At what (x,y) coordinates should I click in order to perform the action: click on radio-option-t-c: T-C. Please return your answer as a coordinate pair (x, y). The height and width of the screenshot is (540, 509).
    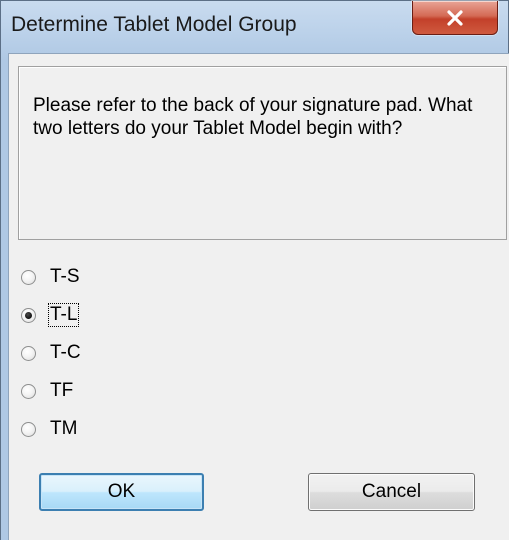
    Looking at the image, I should click on (51, 353).